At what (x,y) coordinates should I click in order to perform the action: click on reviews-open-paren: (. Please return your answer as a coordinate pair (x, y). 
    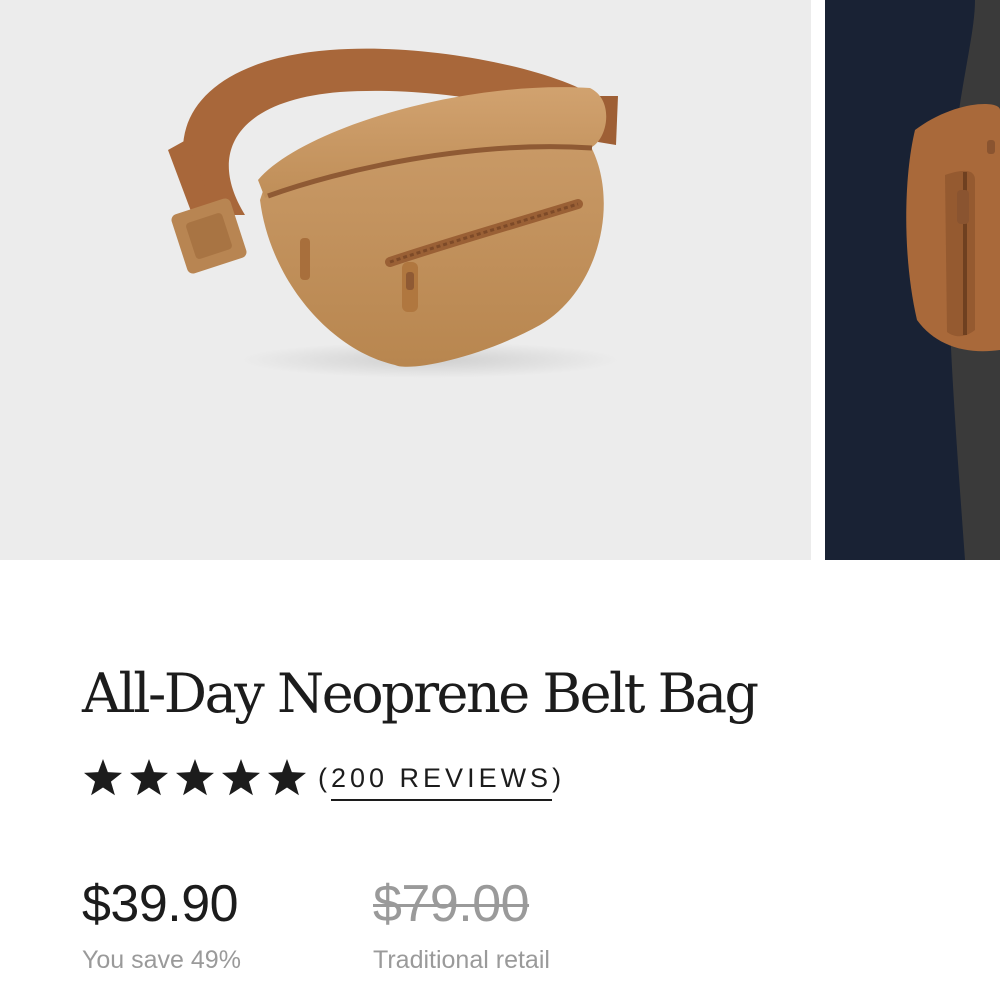
    Looking at the image, I should click on (324, 778).